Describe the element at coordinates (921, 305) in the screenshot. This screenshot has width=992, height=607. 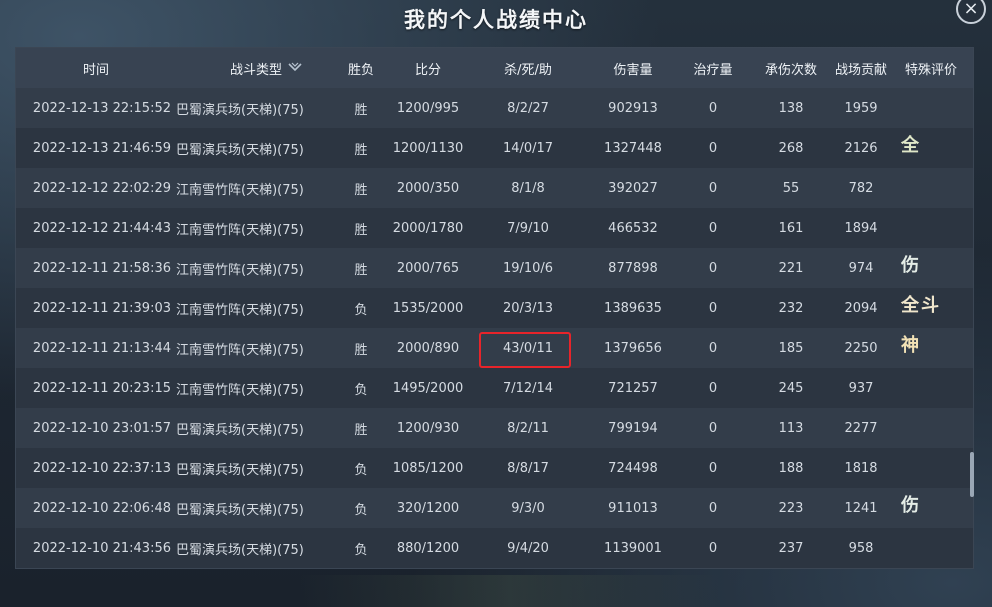
I see `special-mark-quandou: 全斗` at that location.